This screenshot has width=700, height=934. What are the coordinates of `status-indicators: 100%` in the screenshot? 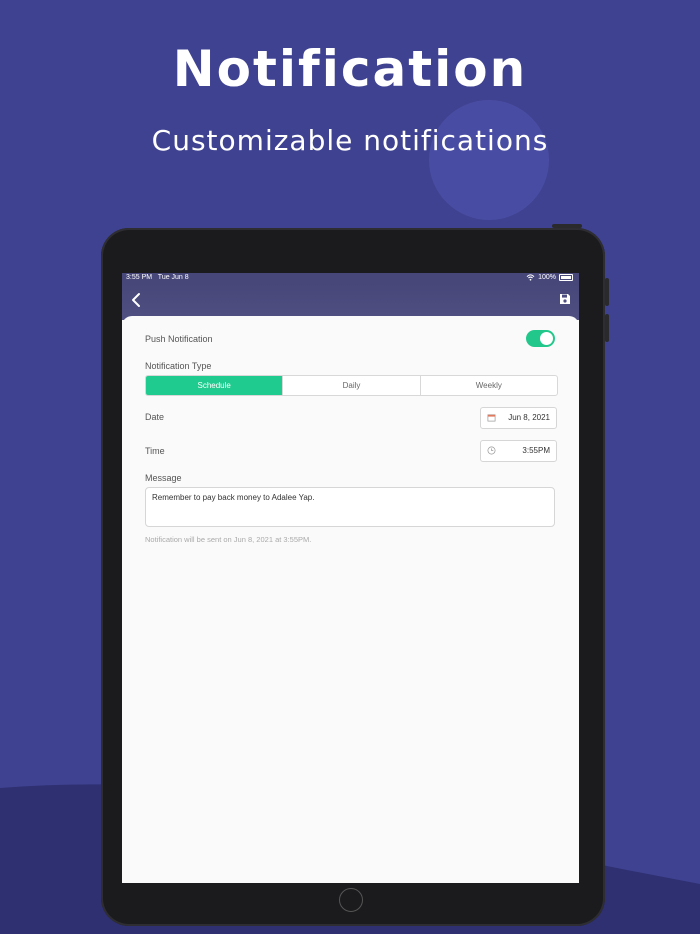 It's located at (549, 277).